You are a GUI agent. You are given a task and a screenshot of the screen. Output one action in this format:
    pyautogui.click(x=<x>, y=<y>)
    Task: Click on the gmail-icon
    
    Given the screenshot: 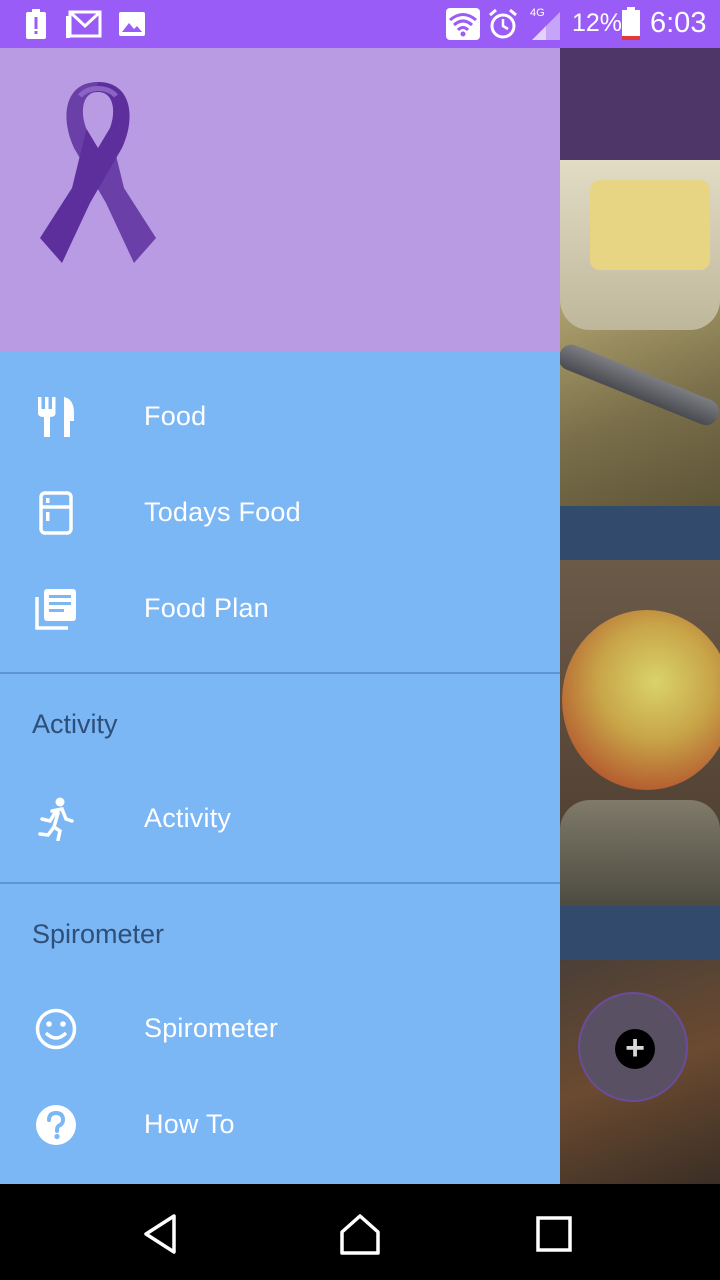 What is the action you would take?
    pyautogui.click(x=84, y=24)
    